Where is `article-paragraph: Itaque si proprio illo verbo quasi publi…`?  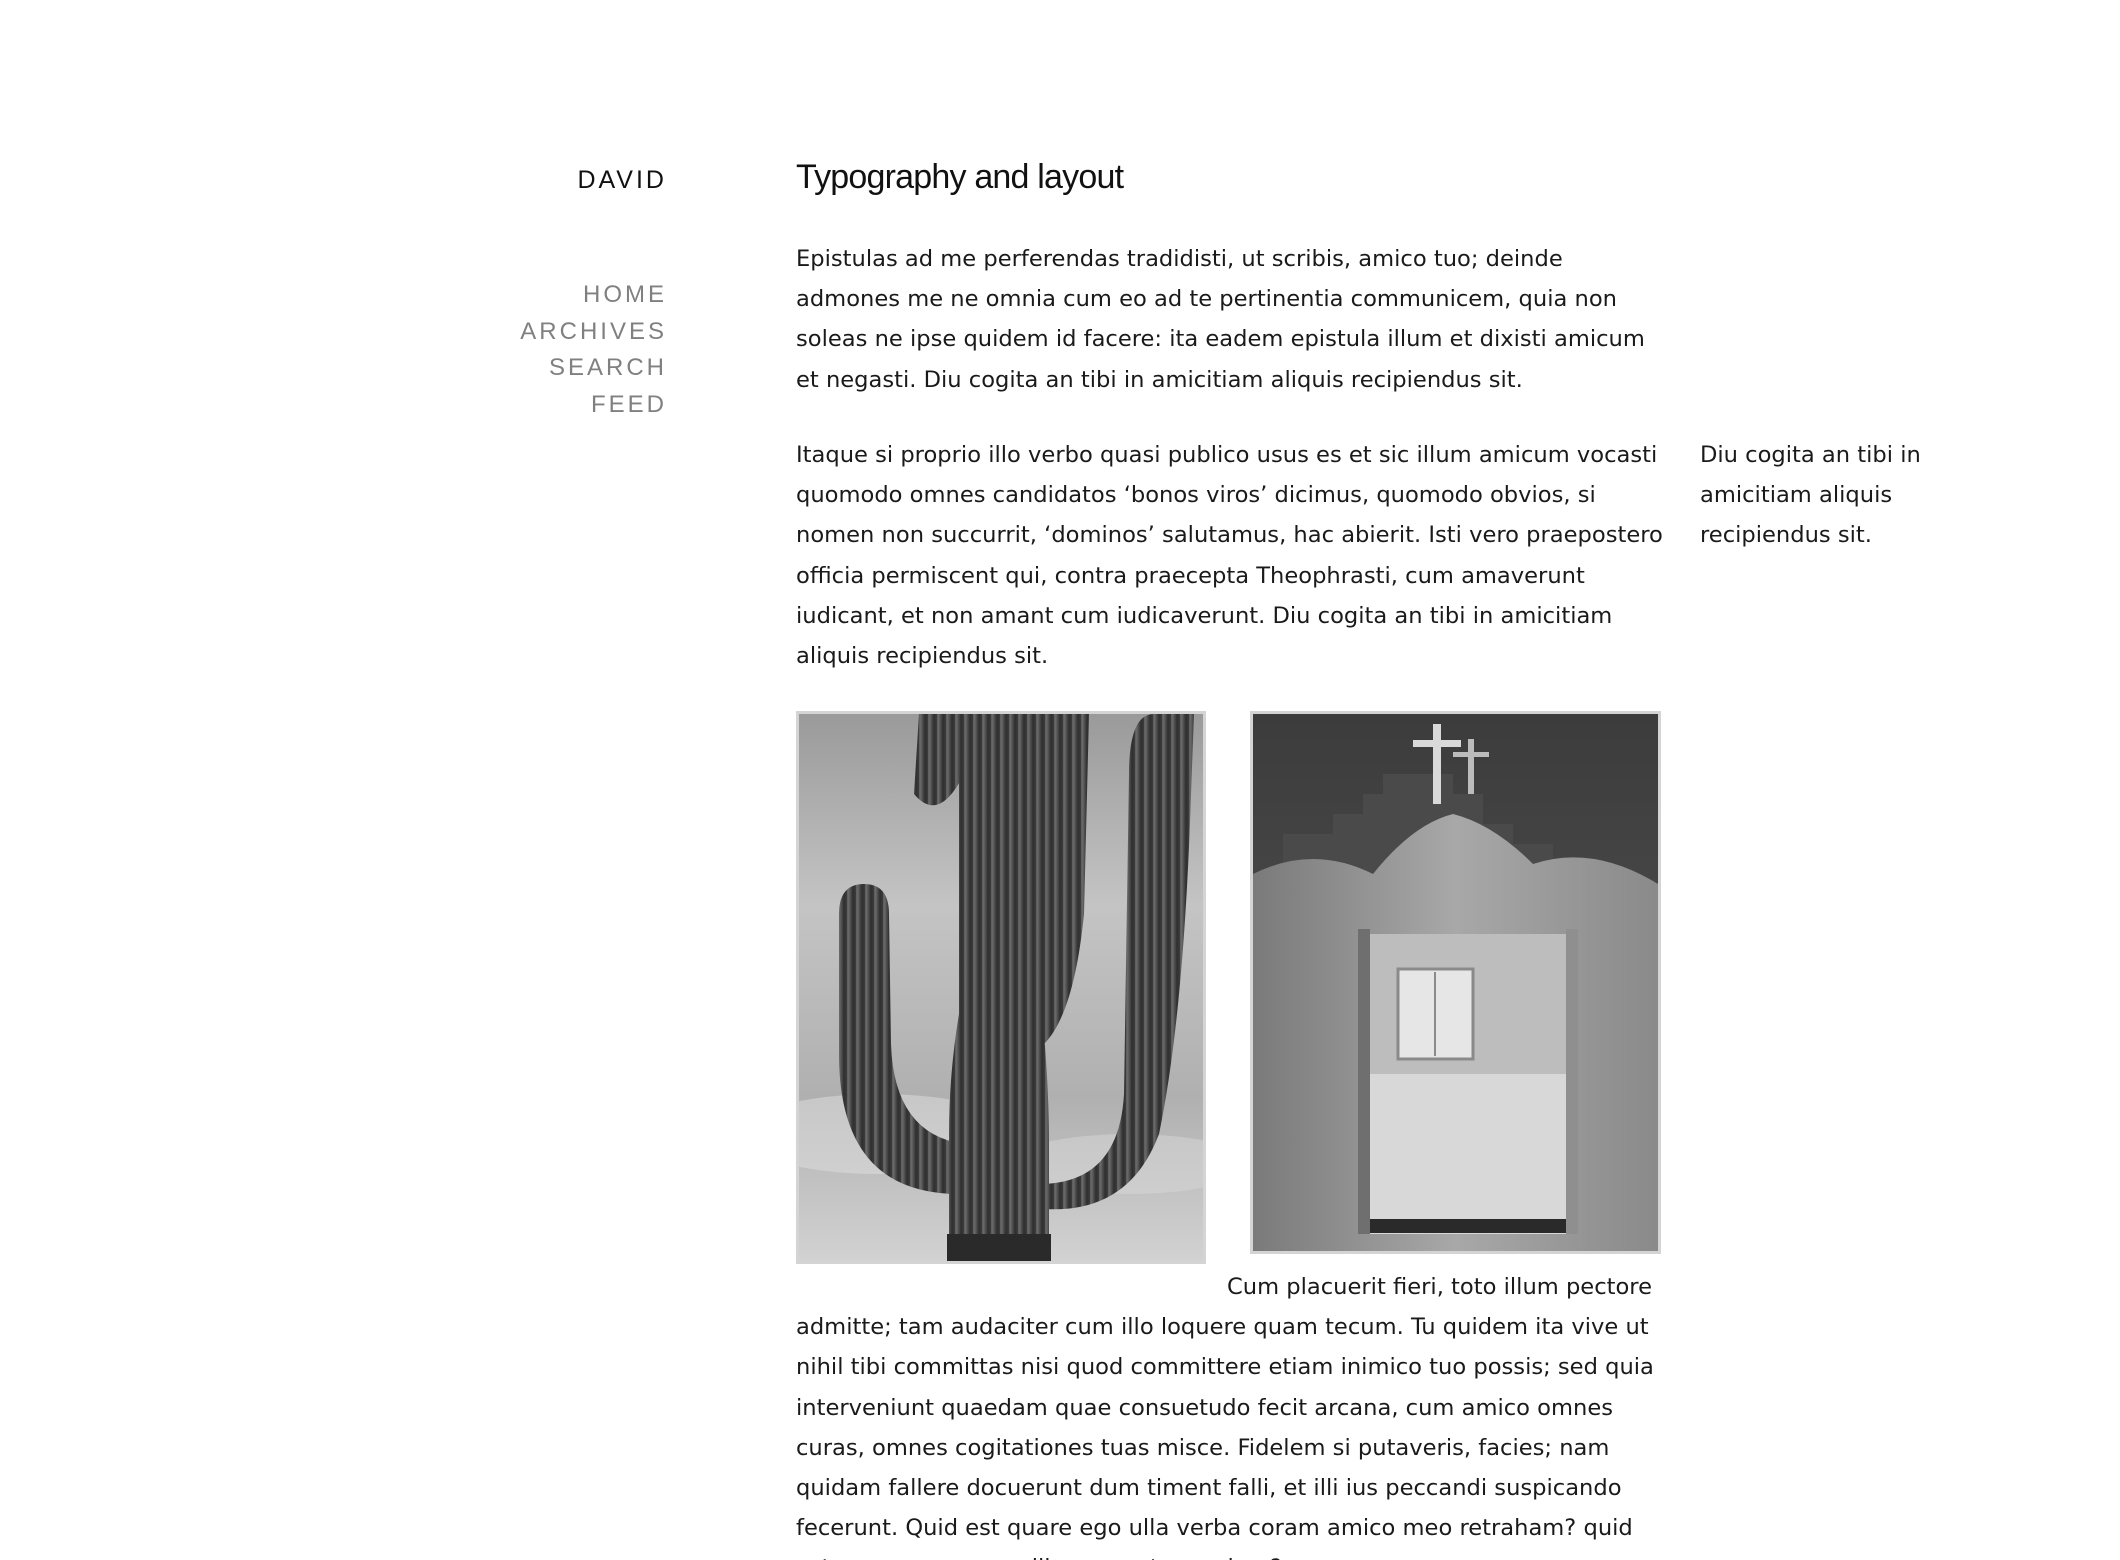 article-paragraph: Itaque si proprio illo verbo quasi publi… is located at coordinates (1229, 556).